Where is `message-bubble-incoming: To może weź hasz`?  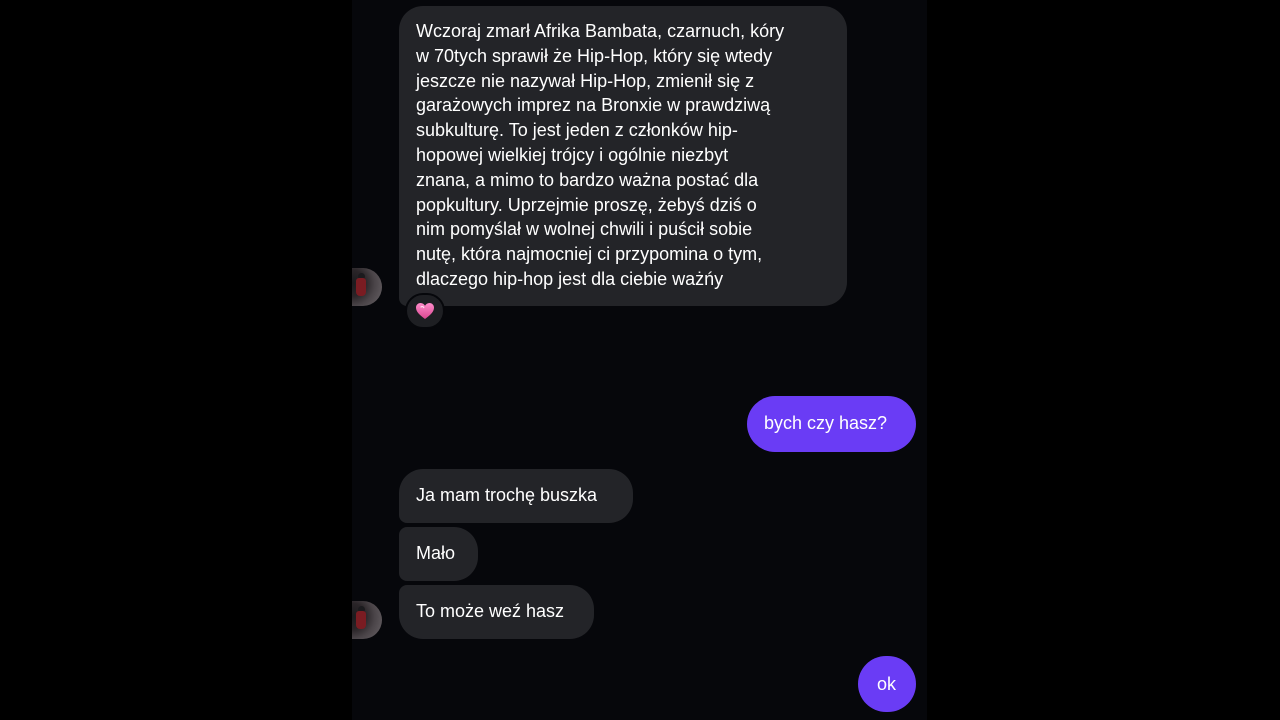 message-bubble-incoming: To może weź hasz is located at coordinates (496, 612).